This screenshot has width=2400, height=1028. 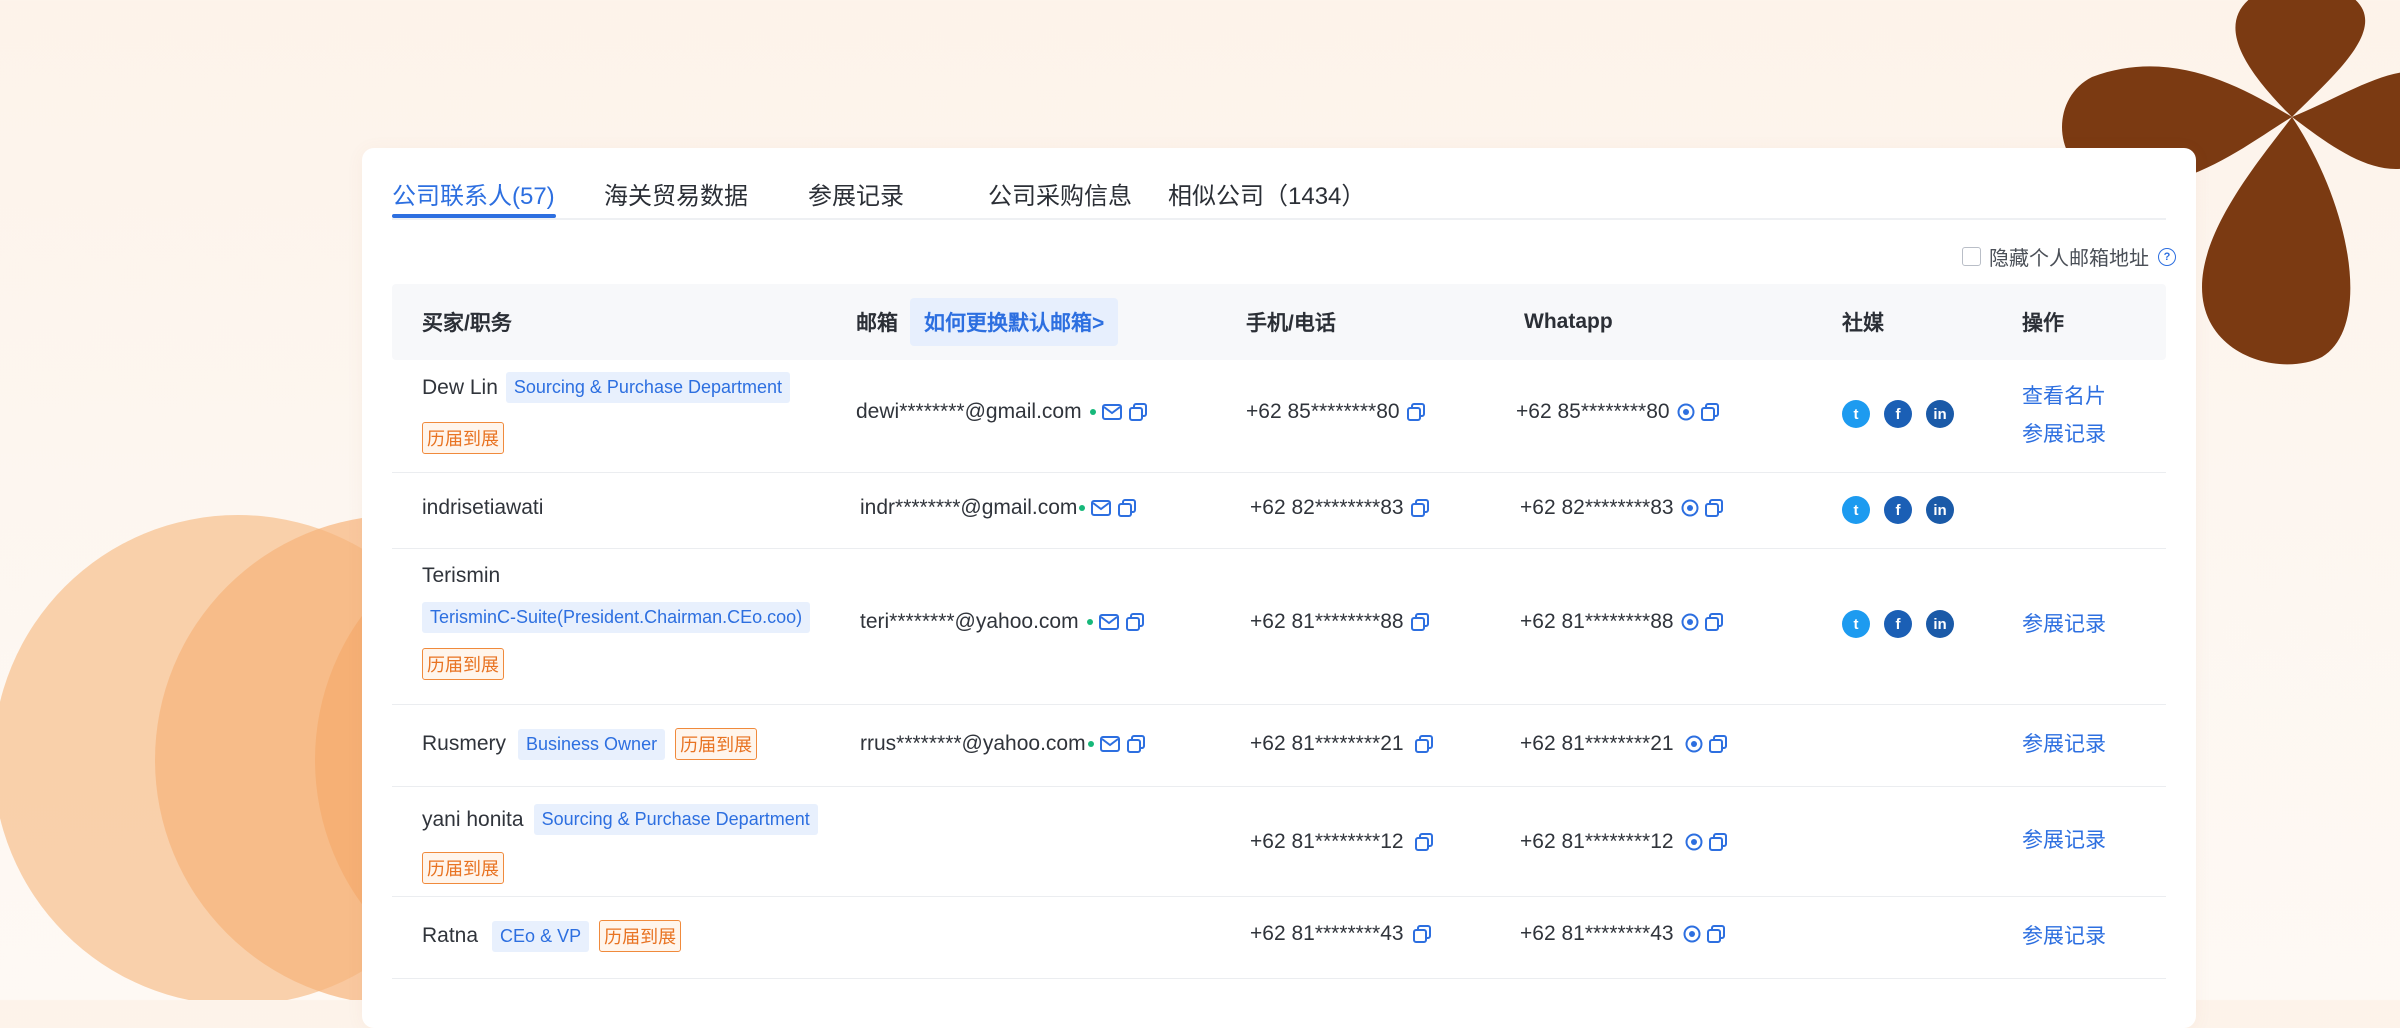 What do you see at coordinates (1291, 323) in the screenshot?
I see `header-phone: 手机/电话` at bounding box center [1291, 323].